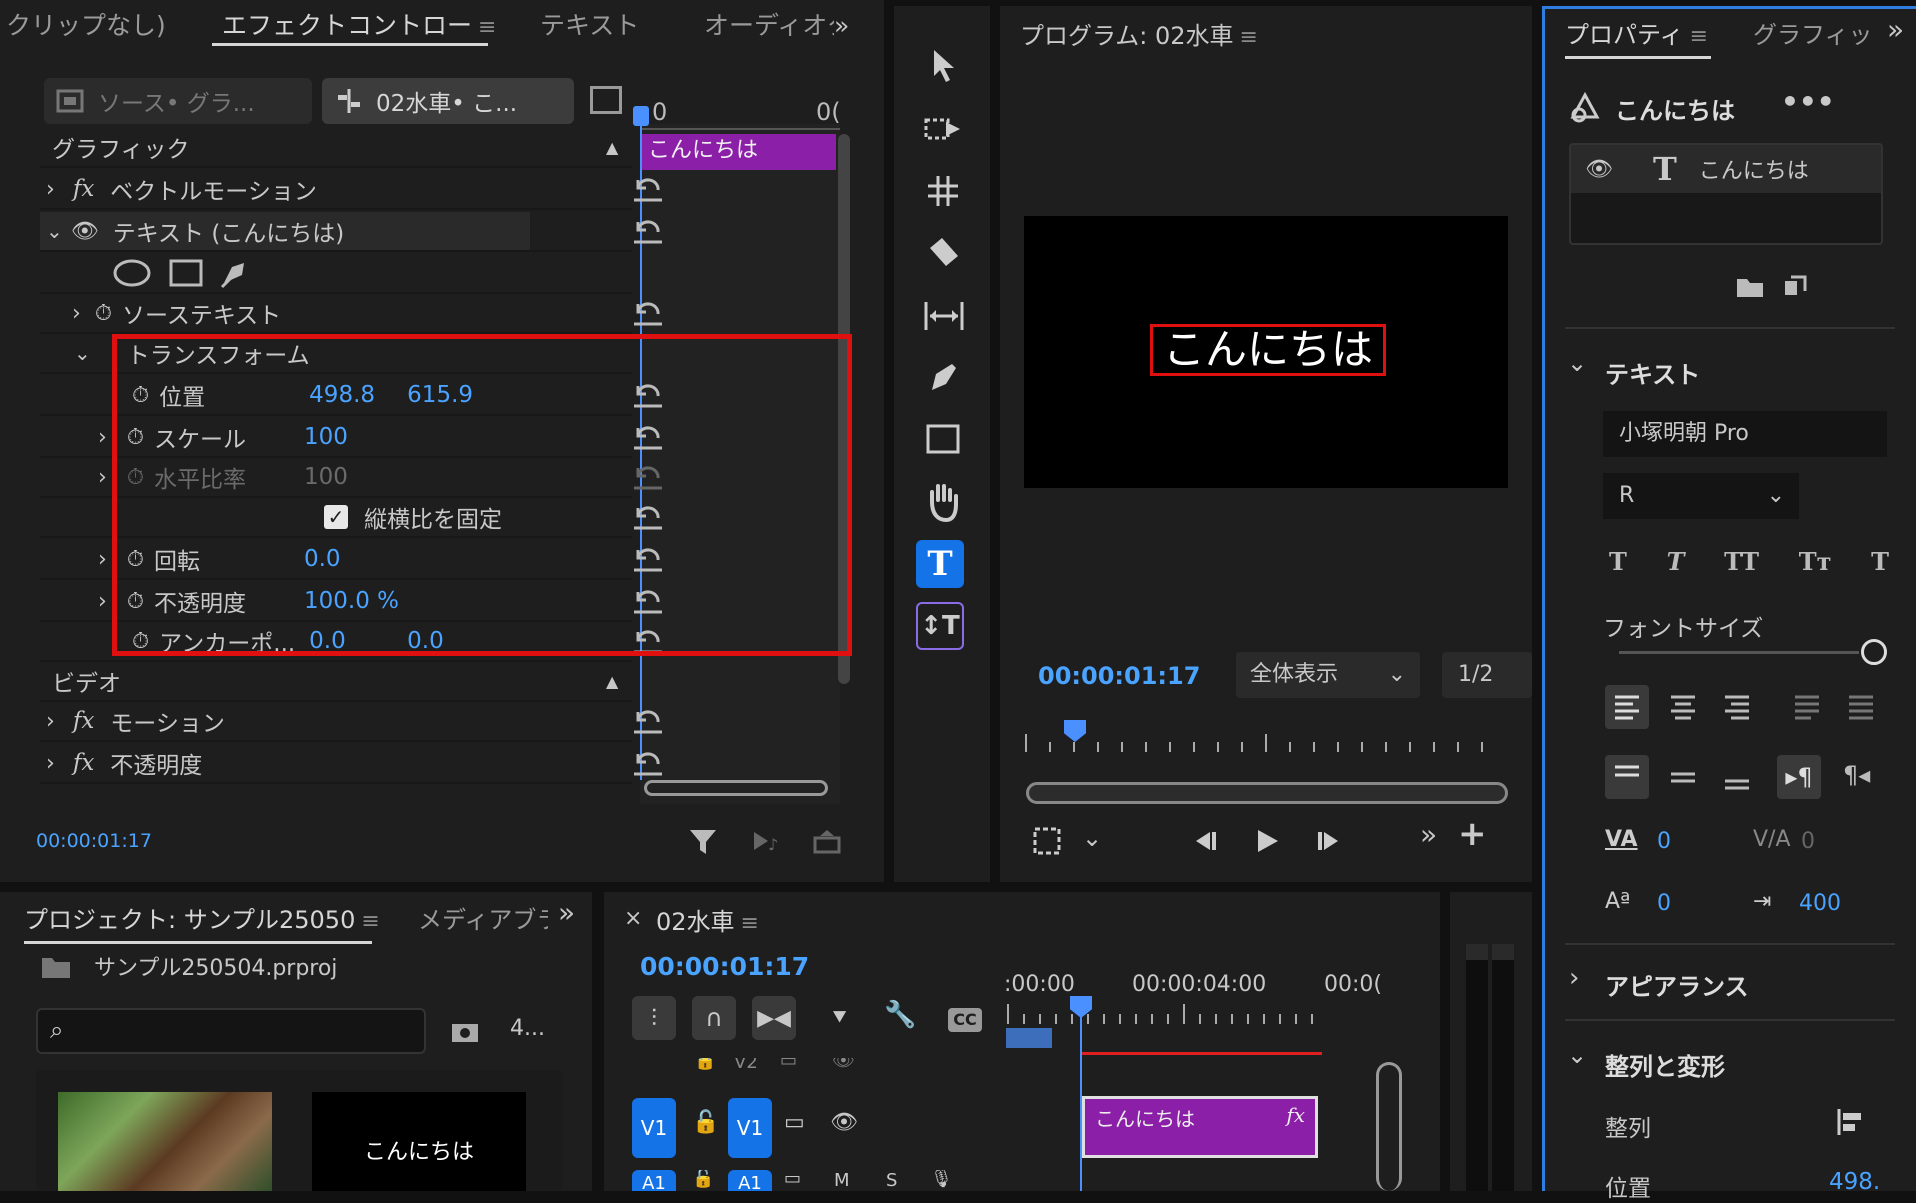 The height and width of the screenshot is (1203, 1916). I want to click on track-select-tool-icon, so click(944, 130).